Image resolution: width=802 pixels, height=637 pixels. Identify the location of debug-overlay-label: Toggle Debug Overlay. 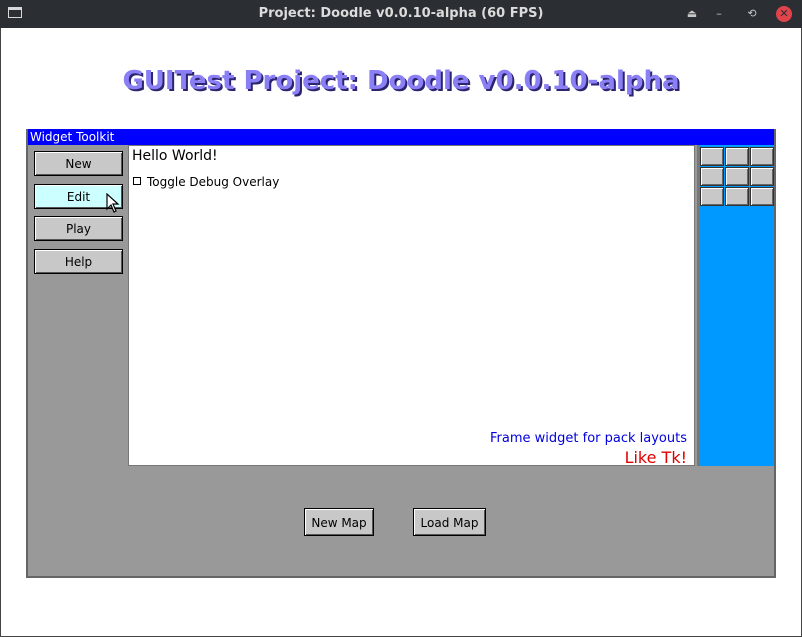
(213, 182).